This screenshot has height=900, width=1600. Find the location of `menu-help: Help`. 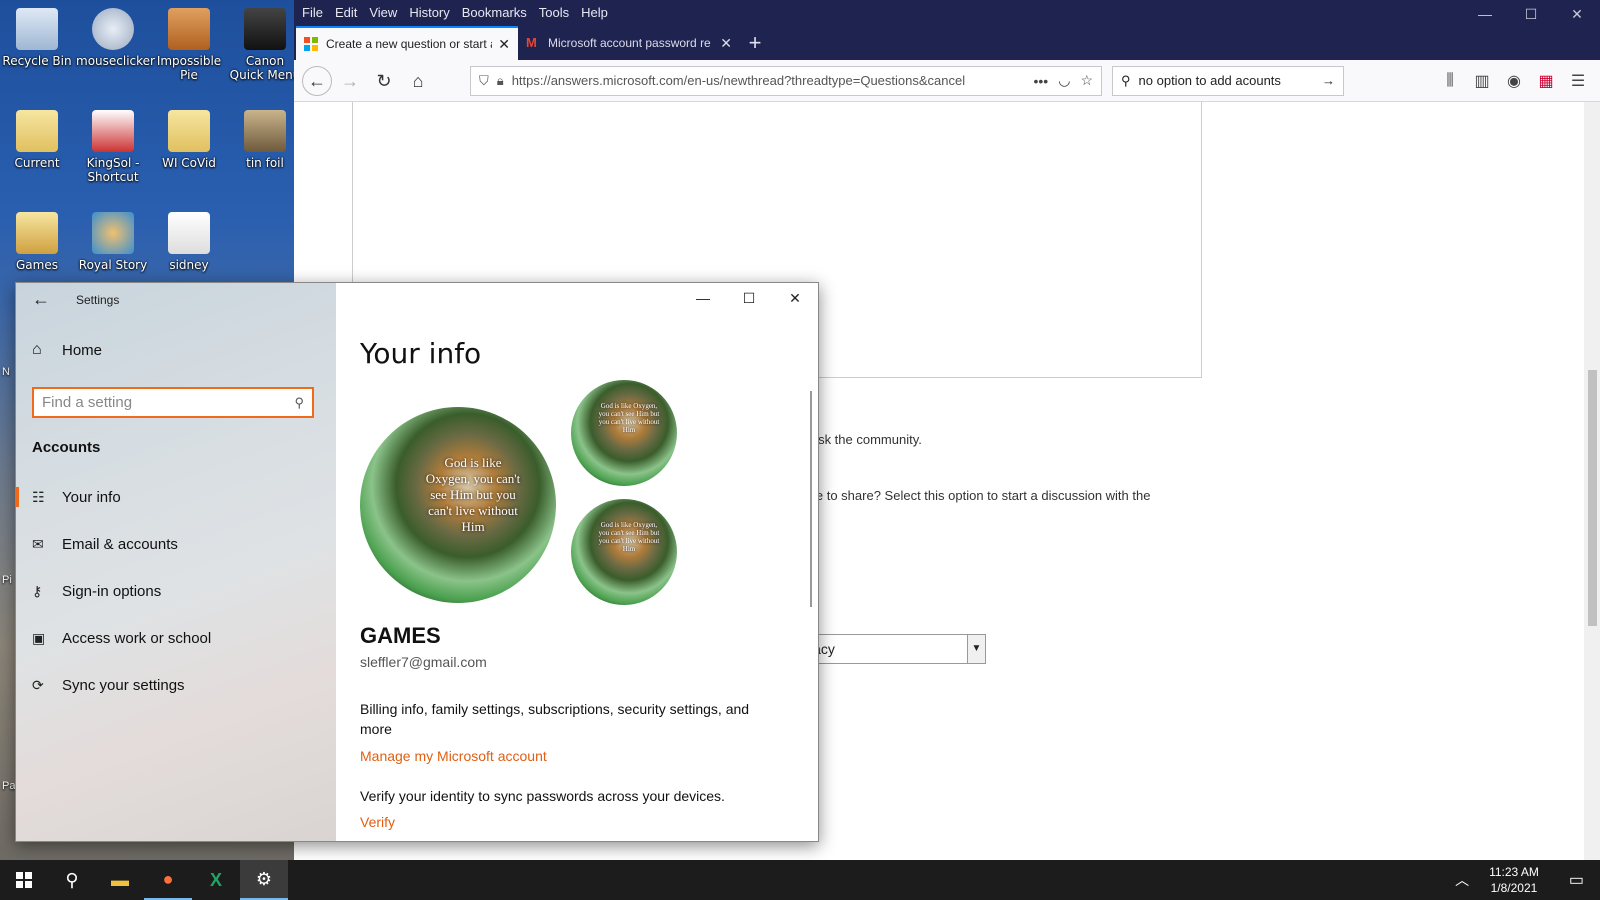

menu-help: Help is located at coordinates (594, 12).